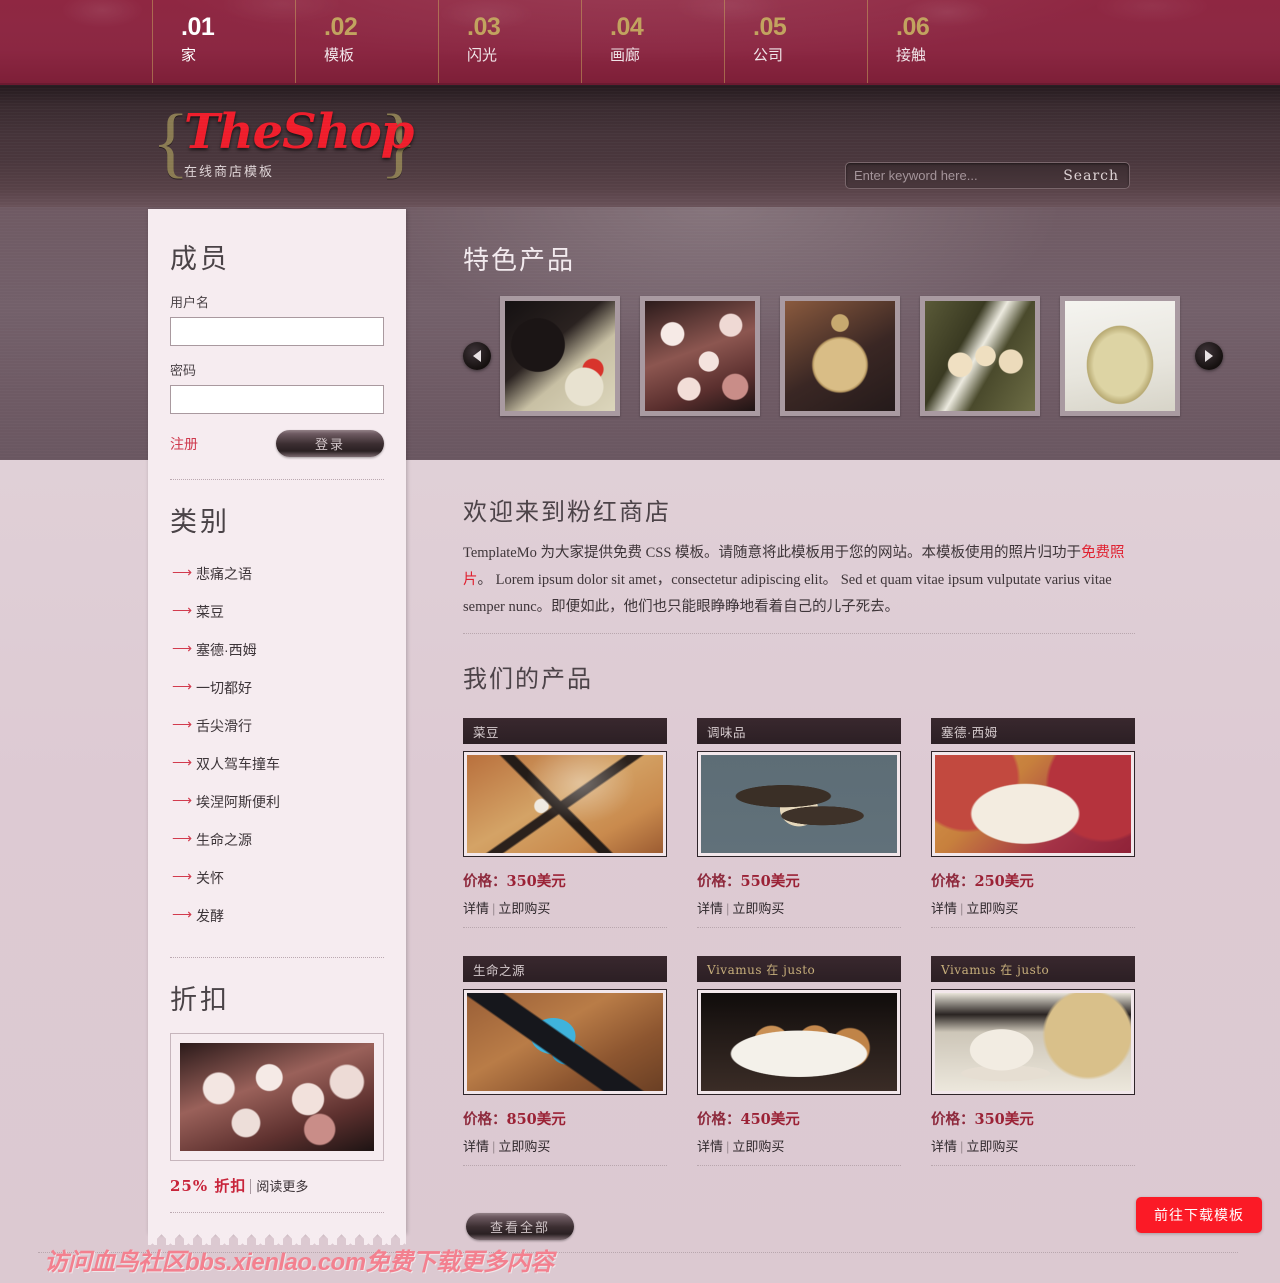 This screenshot has height=1283, width=1280. Describe the element at coordinates (210, 878) in the screenshot. I see `category-item-label: 关怀` at that location.